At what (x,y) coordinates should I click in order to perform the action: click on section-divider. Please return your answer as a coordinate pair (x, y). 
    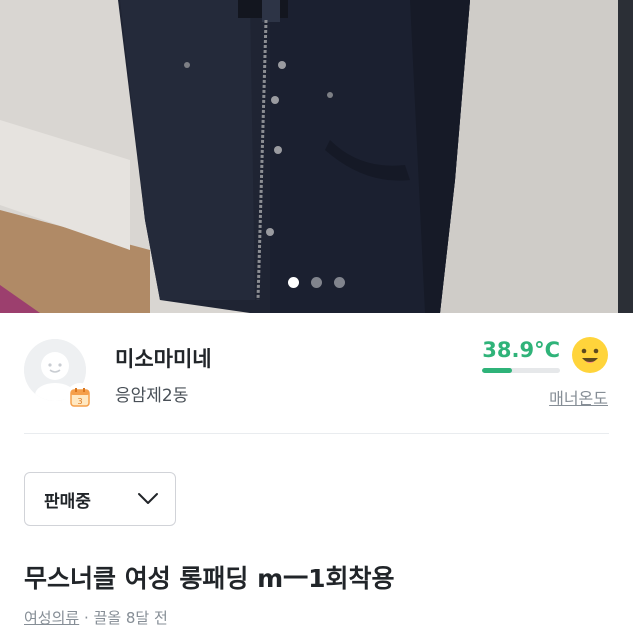
    Looking at the image, I should click on (316, 433).